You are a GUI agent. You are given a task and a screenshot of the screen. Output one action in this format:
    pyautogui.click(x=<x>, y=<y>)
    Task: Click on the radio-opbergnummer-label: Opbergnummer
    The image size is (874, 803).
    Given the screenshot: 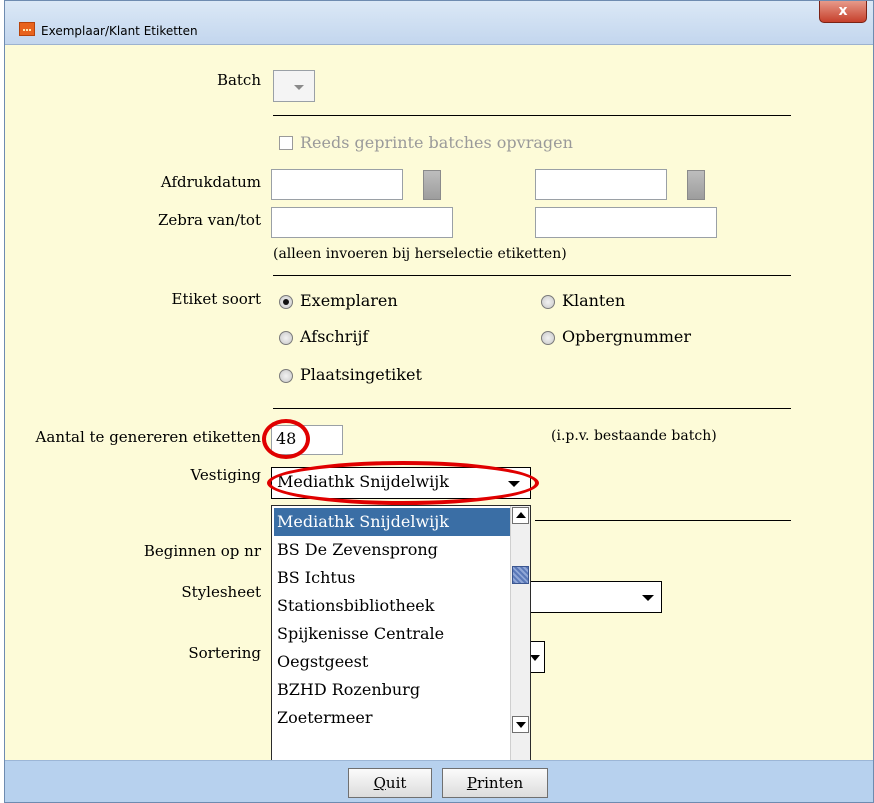 What is the action you would take?
    pyautogui.click(x=627, y=336)
    